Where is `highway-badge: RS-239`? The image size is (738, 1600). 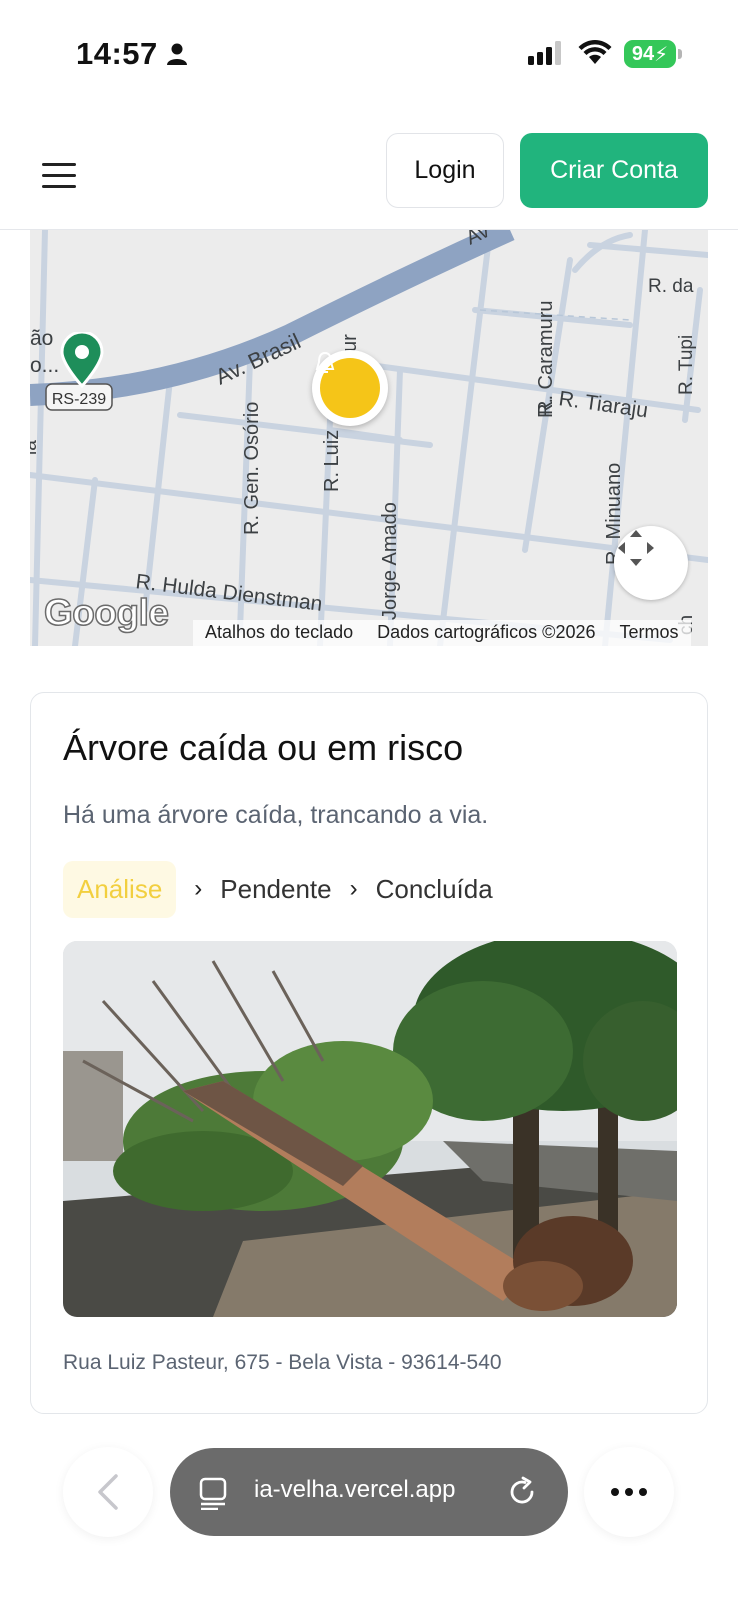
highway-badge: RS-239 is located at coordinates (79, 399).